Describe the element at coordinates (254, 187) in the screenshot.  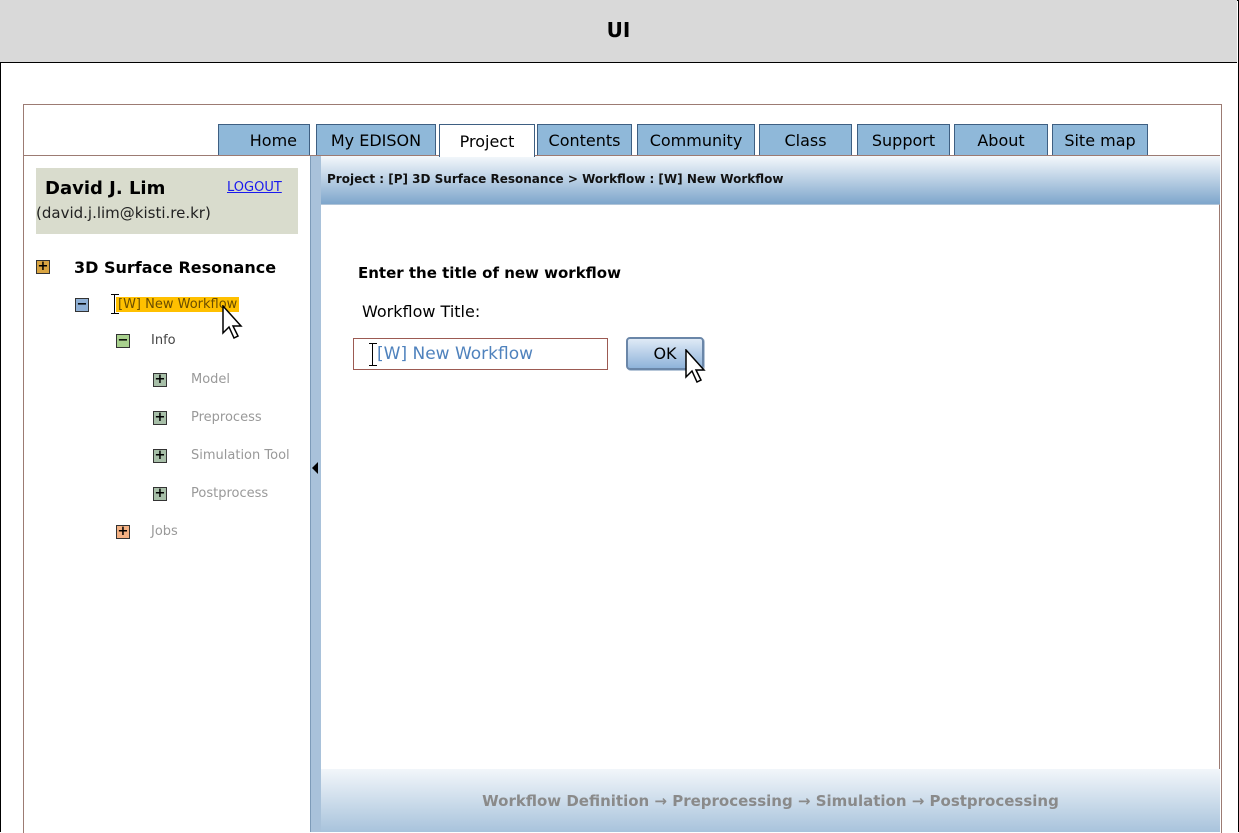
I see `logout-link: LOGOUT` at that location.